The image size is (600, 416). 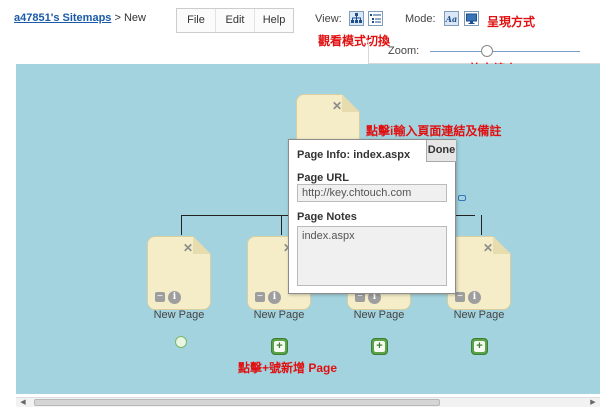 I want to click on zoom-slider-handle, so click(x=487, y=51).